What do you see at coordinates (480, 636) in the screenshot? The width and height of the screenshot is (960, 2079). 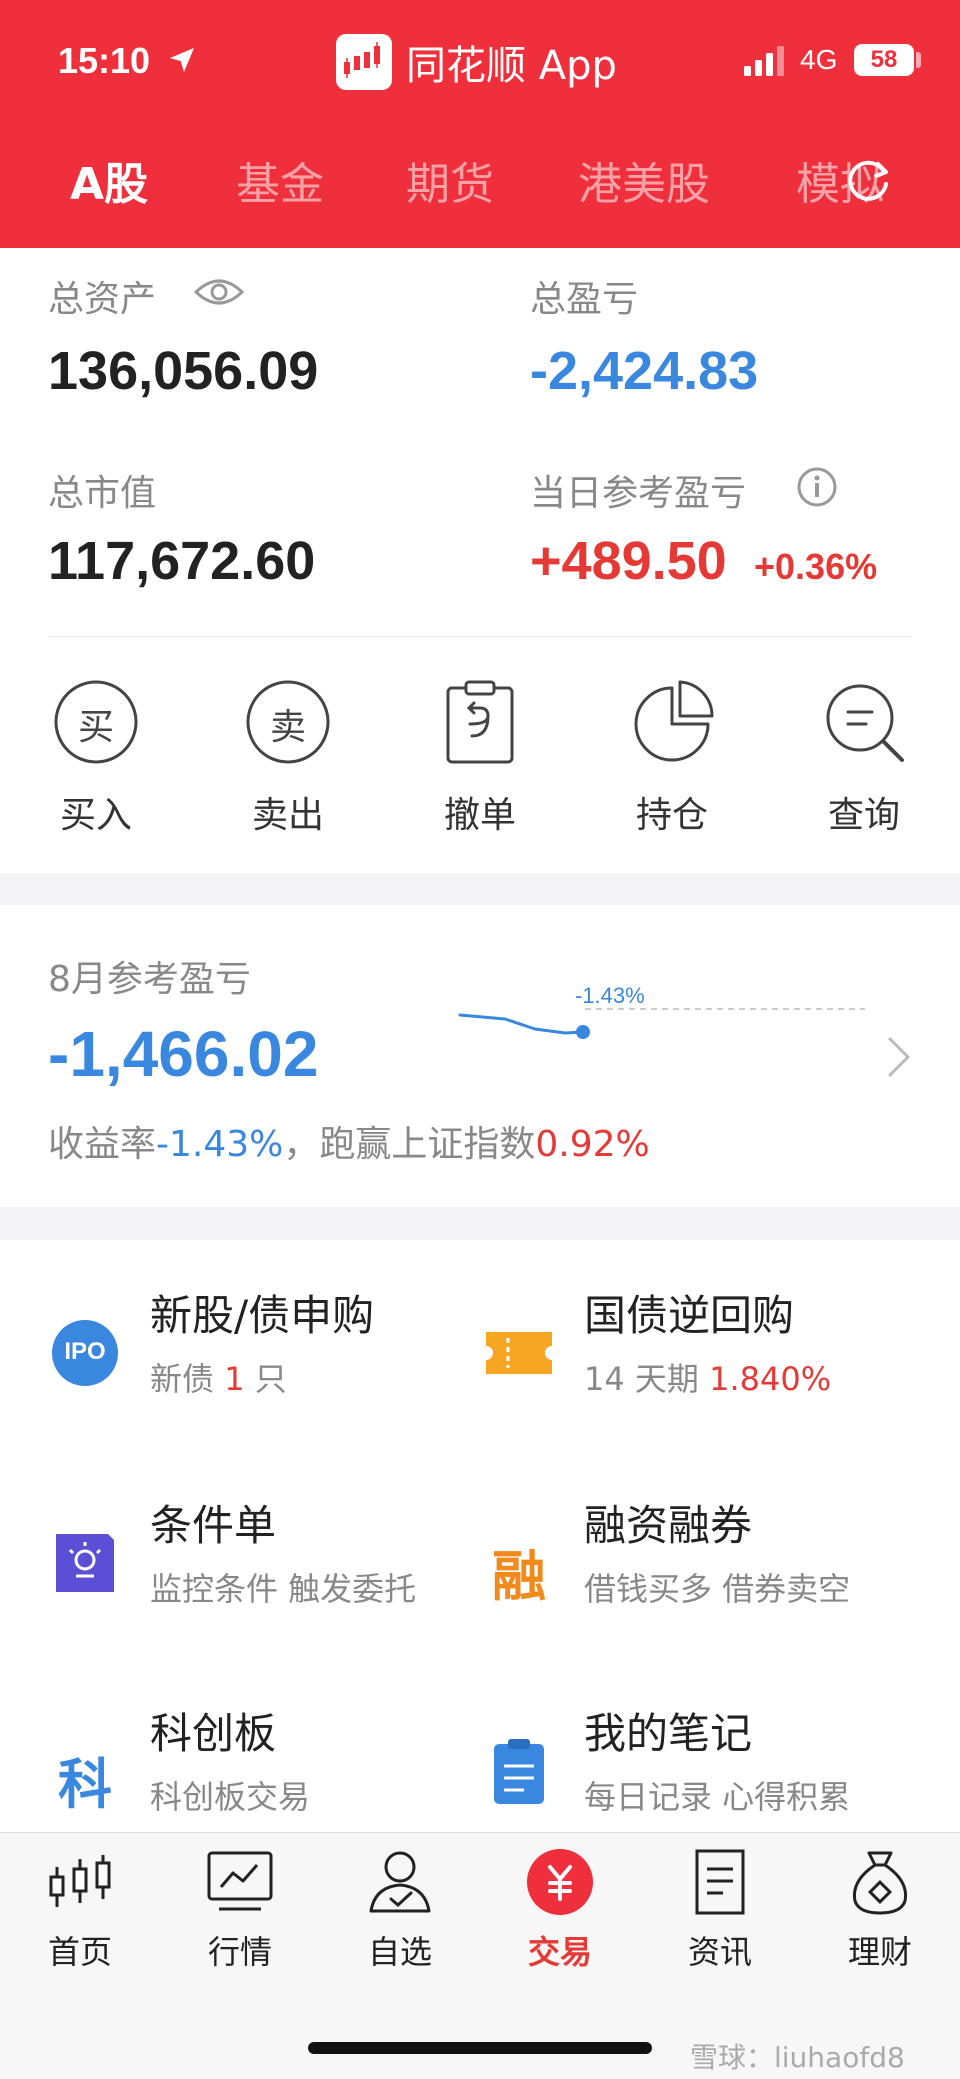 I see `section-divider` at bounding box center [480, 636].